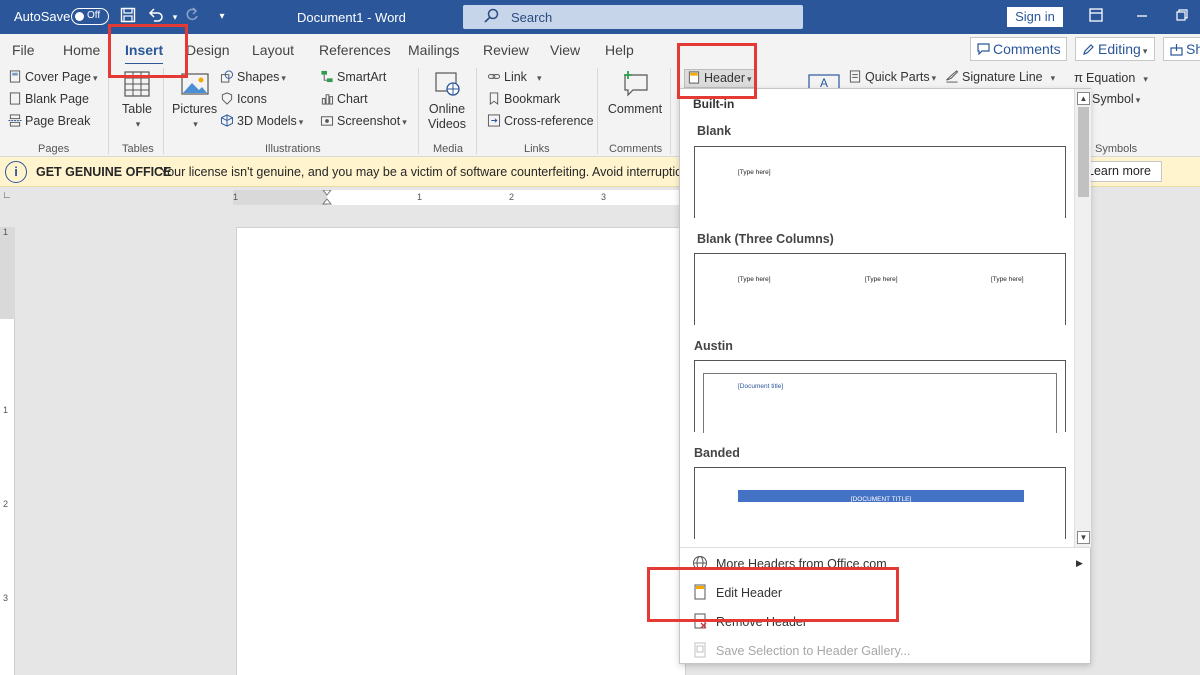  I want to click on pictures-label: Pictures, so click(195, 109).